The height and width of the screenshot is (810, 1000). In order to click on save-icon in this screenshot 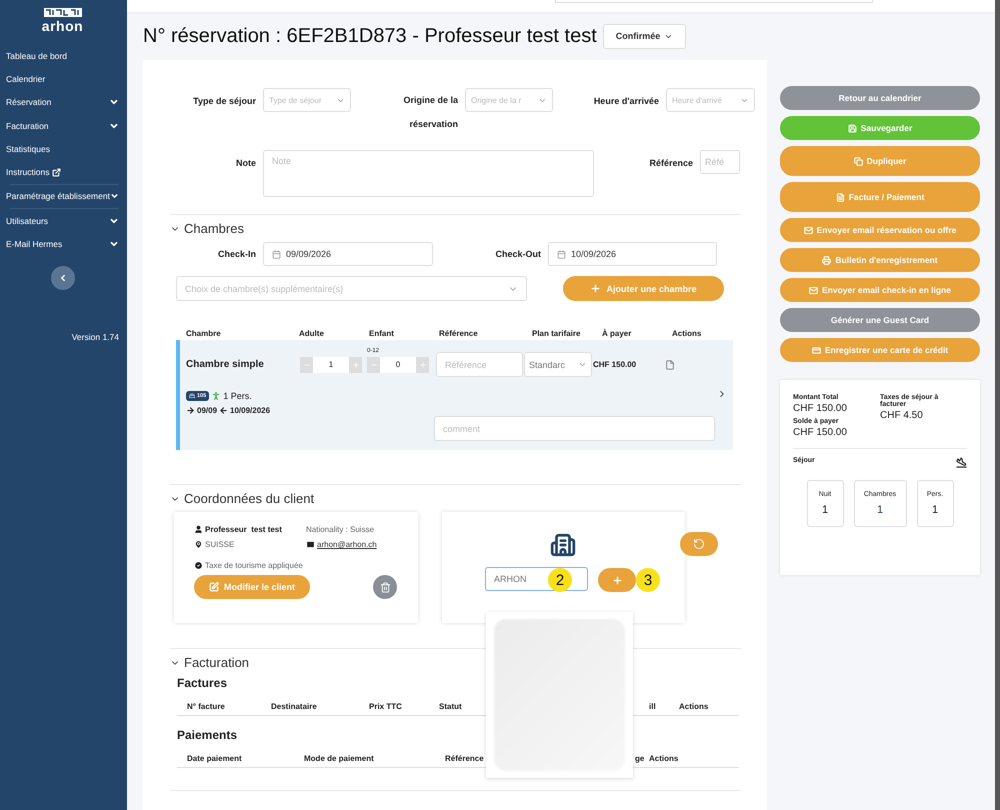, I will do `click(852, 128)`.